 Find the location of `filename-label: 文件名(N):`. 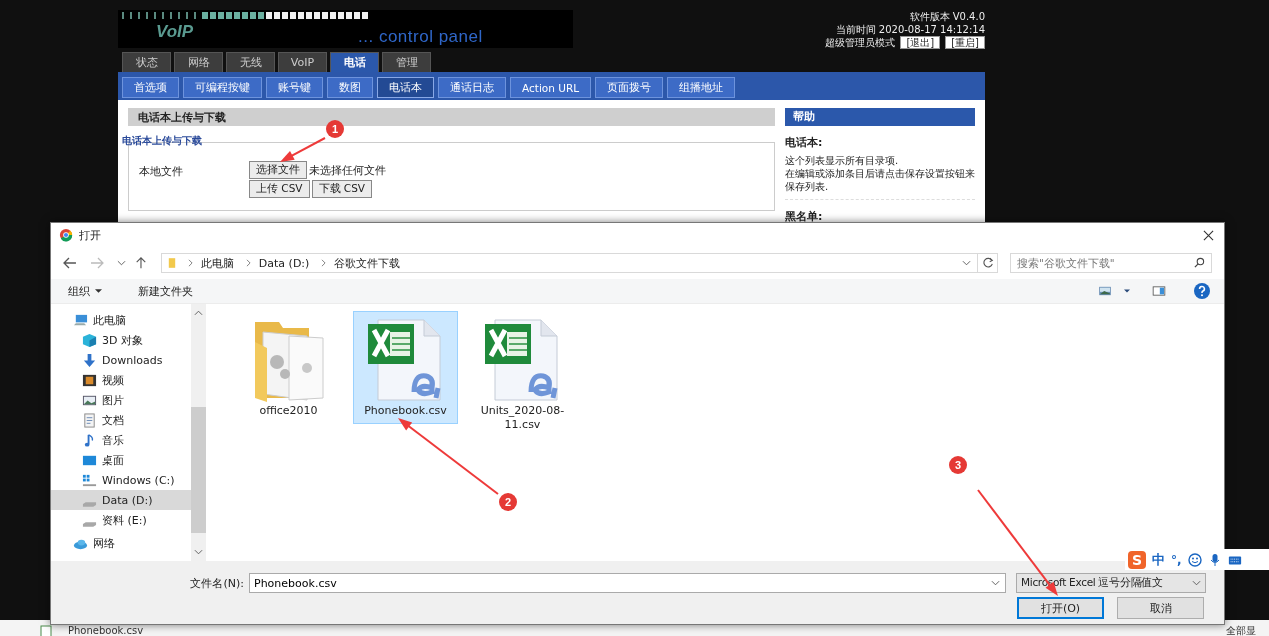

filename-label: 文件名(N): is located at coordinates (216, 583).